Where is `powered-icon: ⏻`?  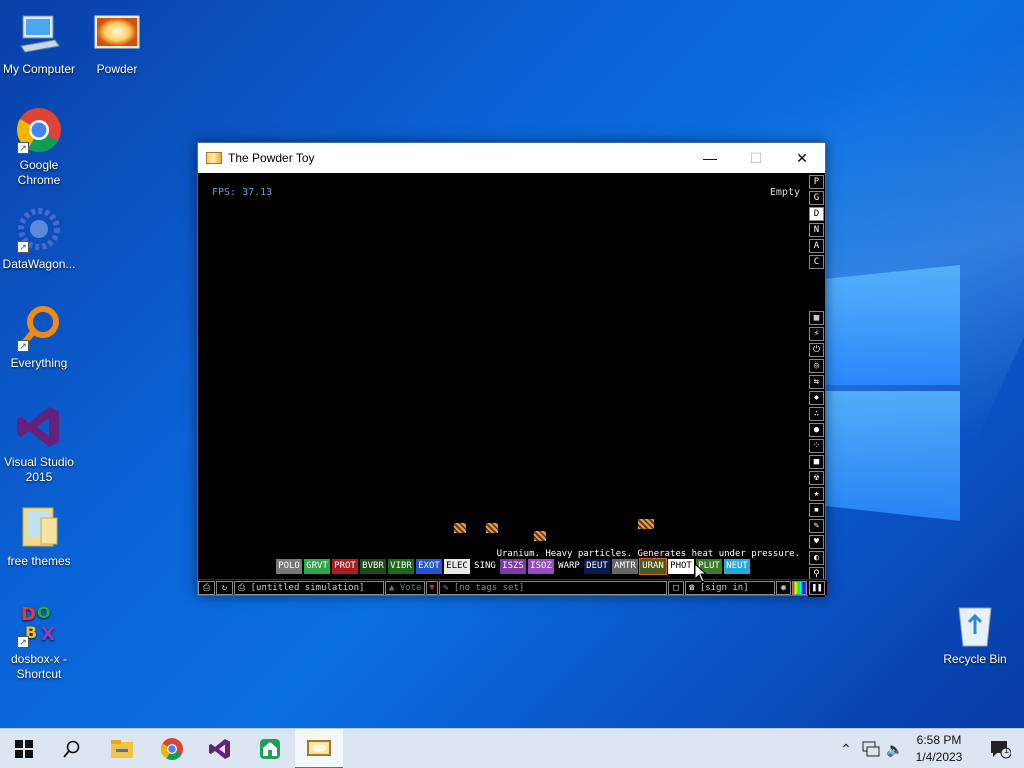
powered-icon: ⏻ is located at coordinates (816, 350).